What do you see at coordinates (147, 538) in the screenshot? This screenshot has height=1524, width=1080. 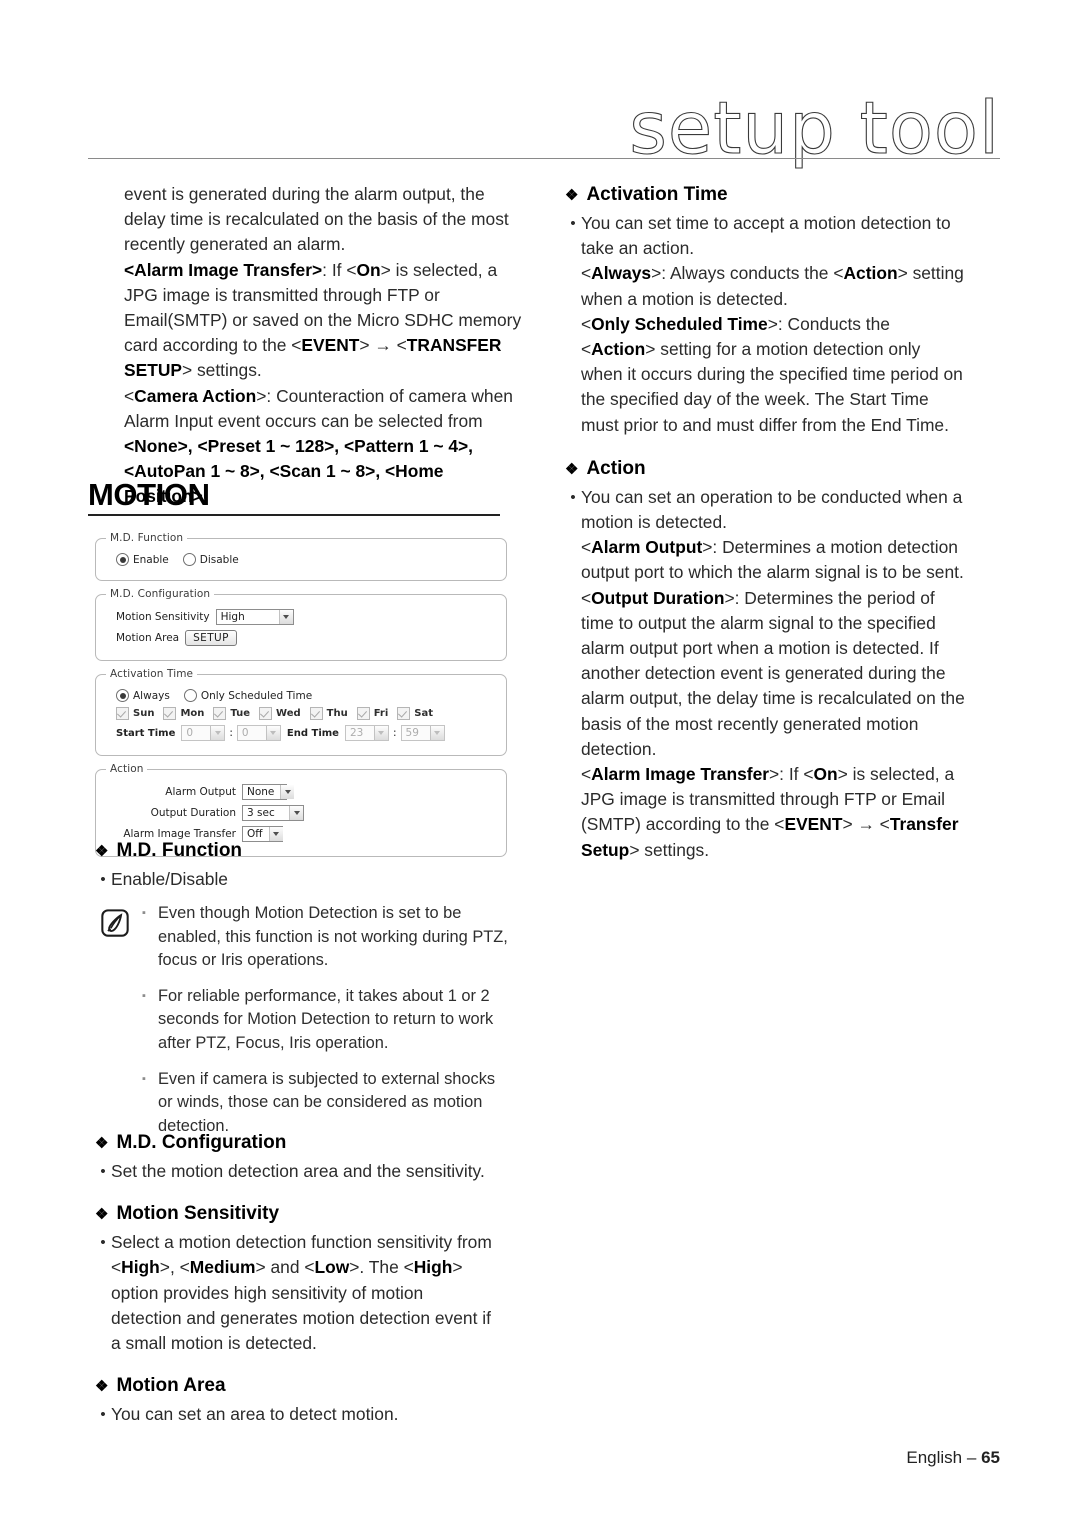 I see `panel-md-function-legend: M.D. Function` at bounding box center [147, 538].